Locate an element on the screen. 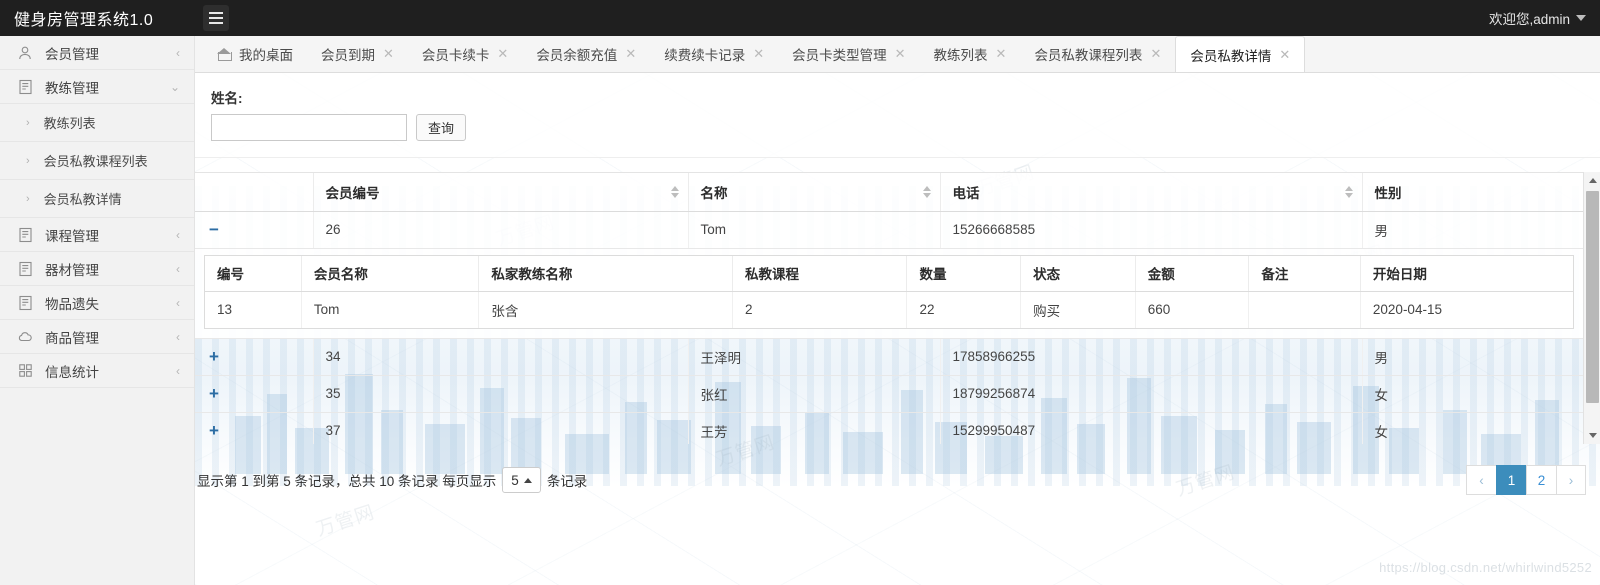  pagination-prev: ‹ is located at coordinates (1481, 480).